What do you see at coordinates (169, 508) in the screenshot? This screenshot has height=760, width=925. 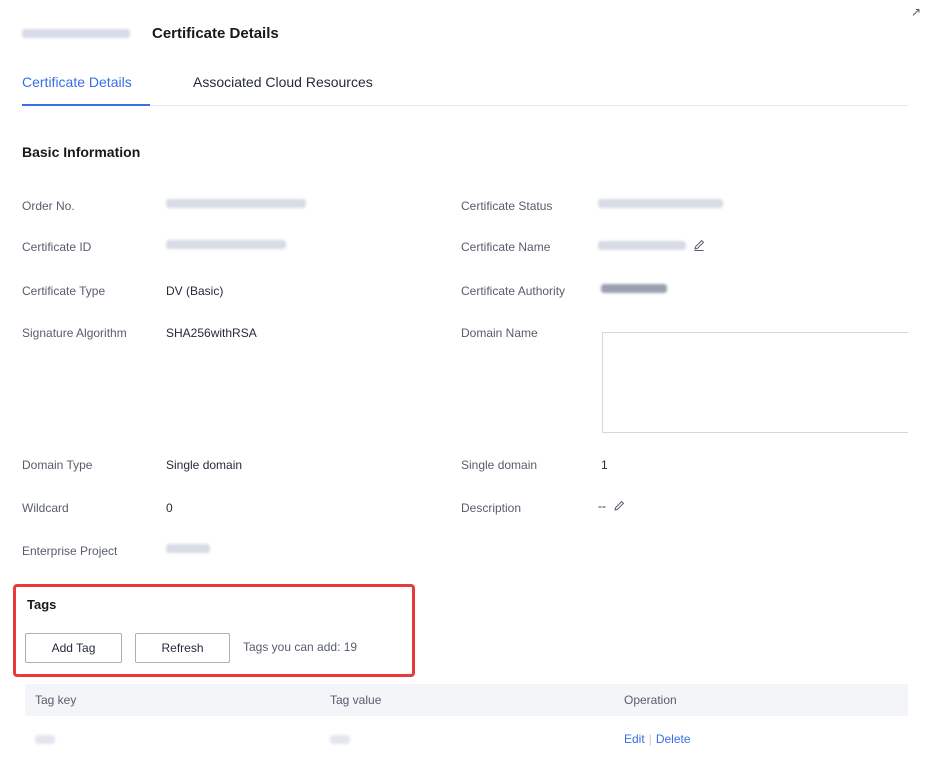 I see `wildcard-value: 0` at bounding box center [169, 508].